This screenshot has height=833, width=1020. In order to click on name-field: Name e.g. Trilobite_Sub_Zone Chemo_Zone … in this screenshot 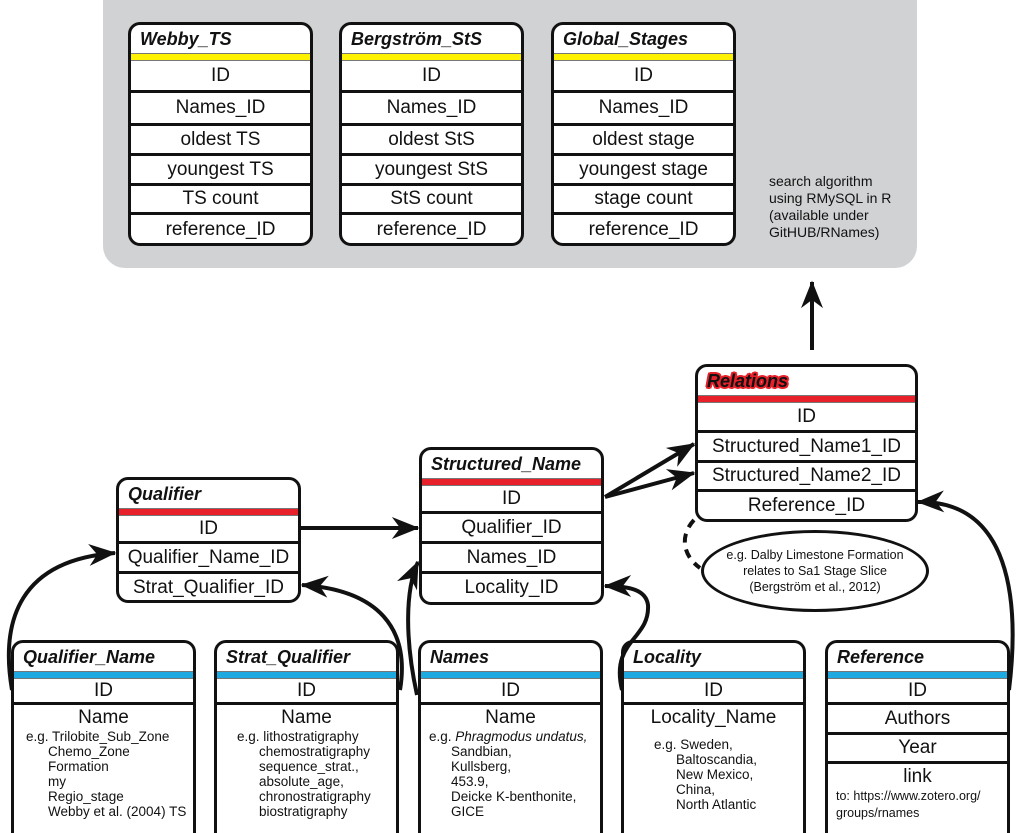, I will do `click(103, 760)`.